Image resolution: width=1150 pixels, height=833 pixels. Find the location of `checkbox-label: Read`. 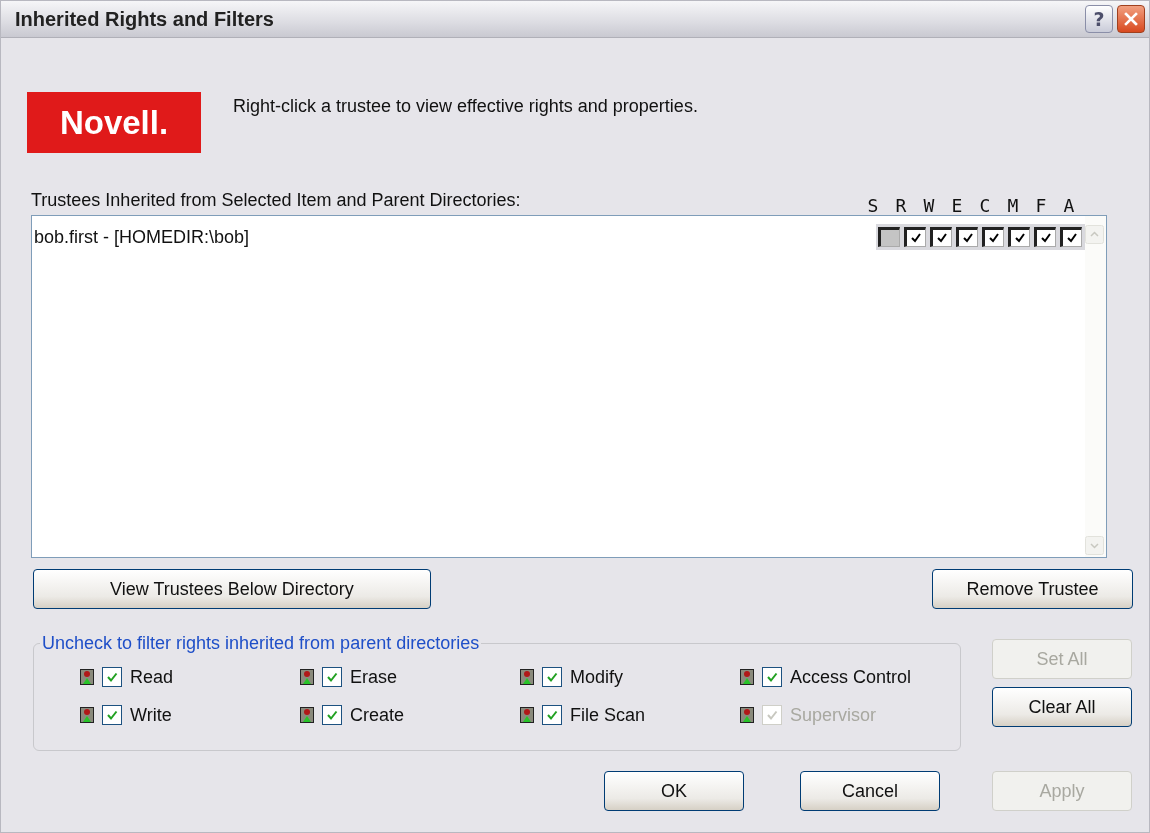

checkbox-label: Read is located at coordinates (152, 677).